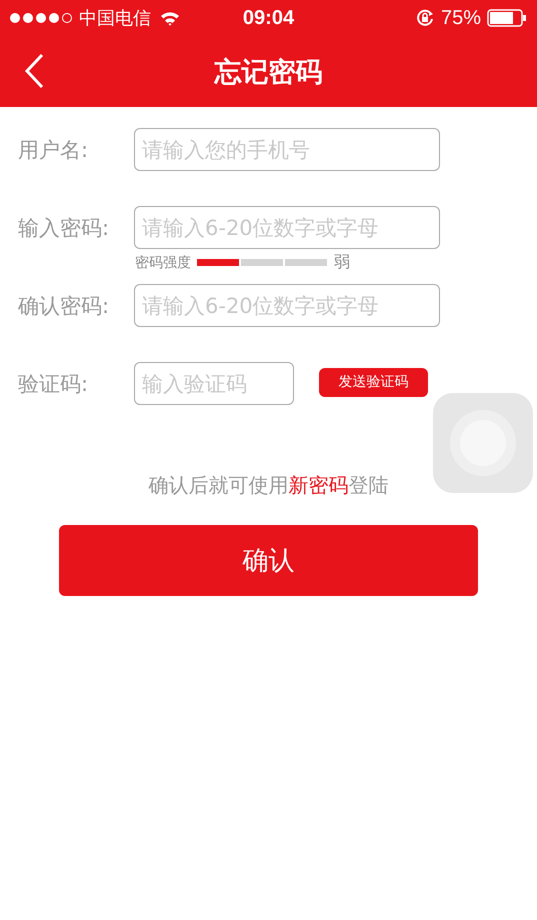  What do you see at coordinates (64, 228) in the screenshot?
I see `field-label: 输入密码:` at bounding box center [64, 228].